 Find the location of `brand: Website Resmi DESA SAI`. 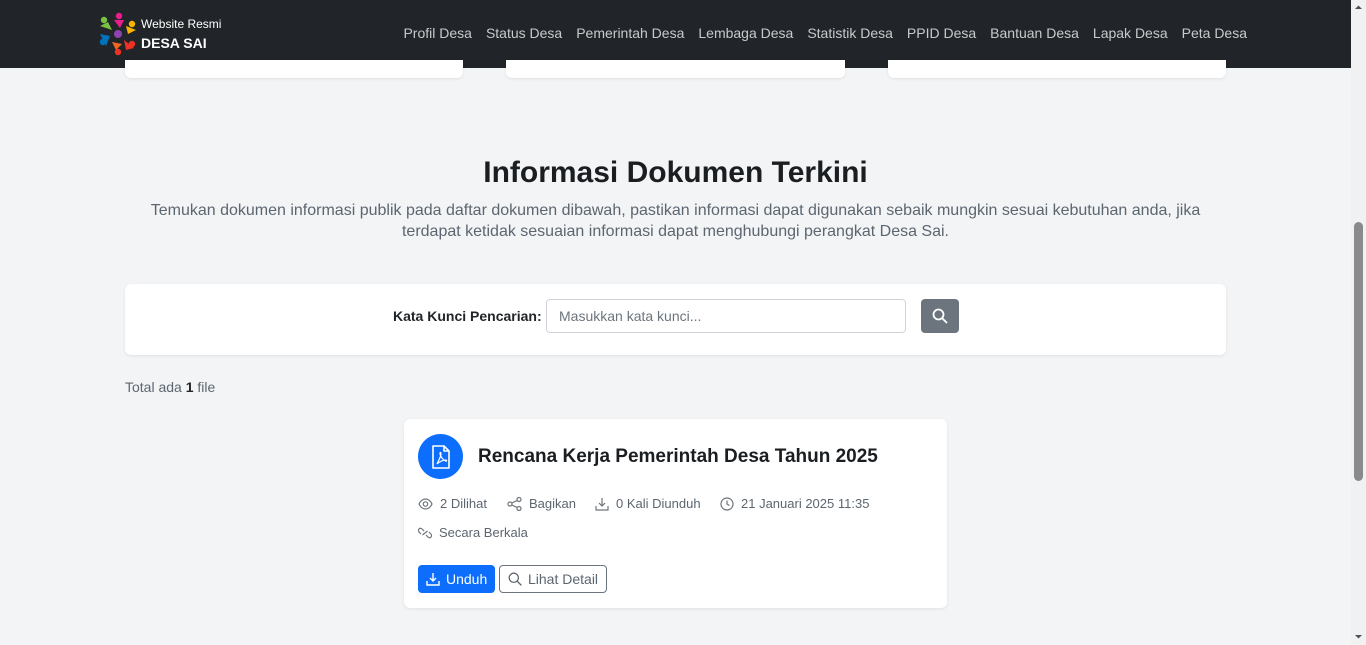

brand: Website Resmi DESA SAI is located at coordinates (159, 34).